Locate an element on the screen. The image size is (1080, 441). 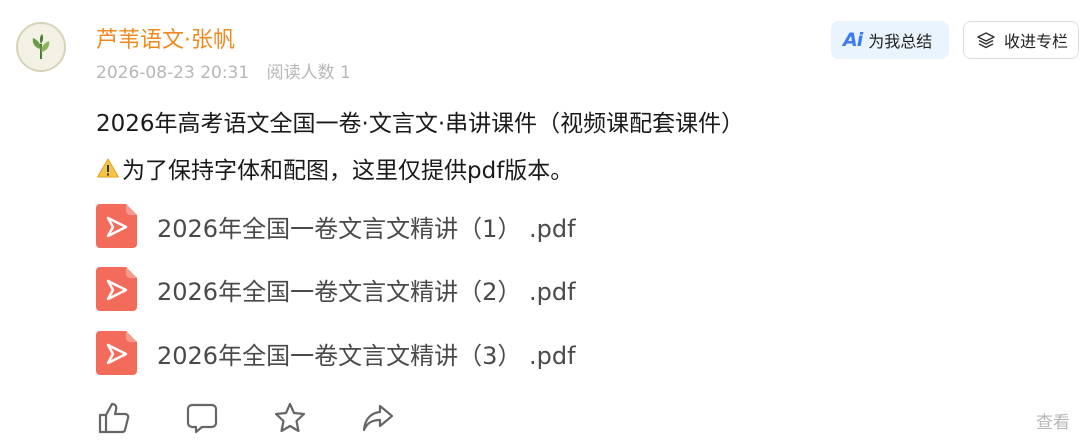
file-item-2: 2026年全国一卷文言文精讲（2） .pdf is located at coordinates (336, 289).